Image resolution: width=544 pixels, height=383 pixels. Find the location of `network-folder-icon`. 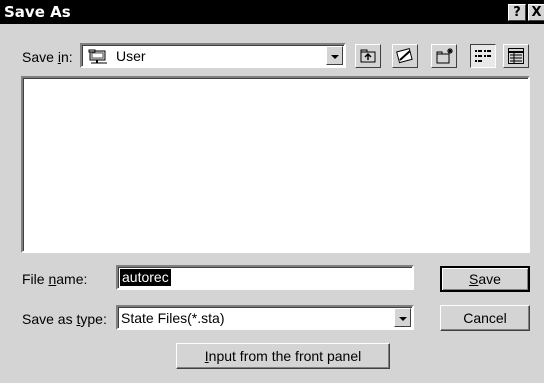

network-folder-icon is located at coordinates (99, 57).